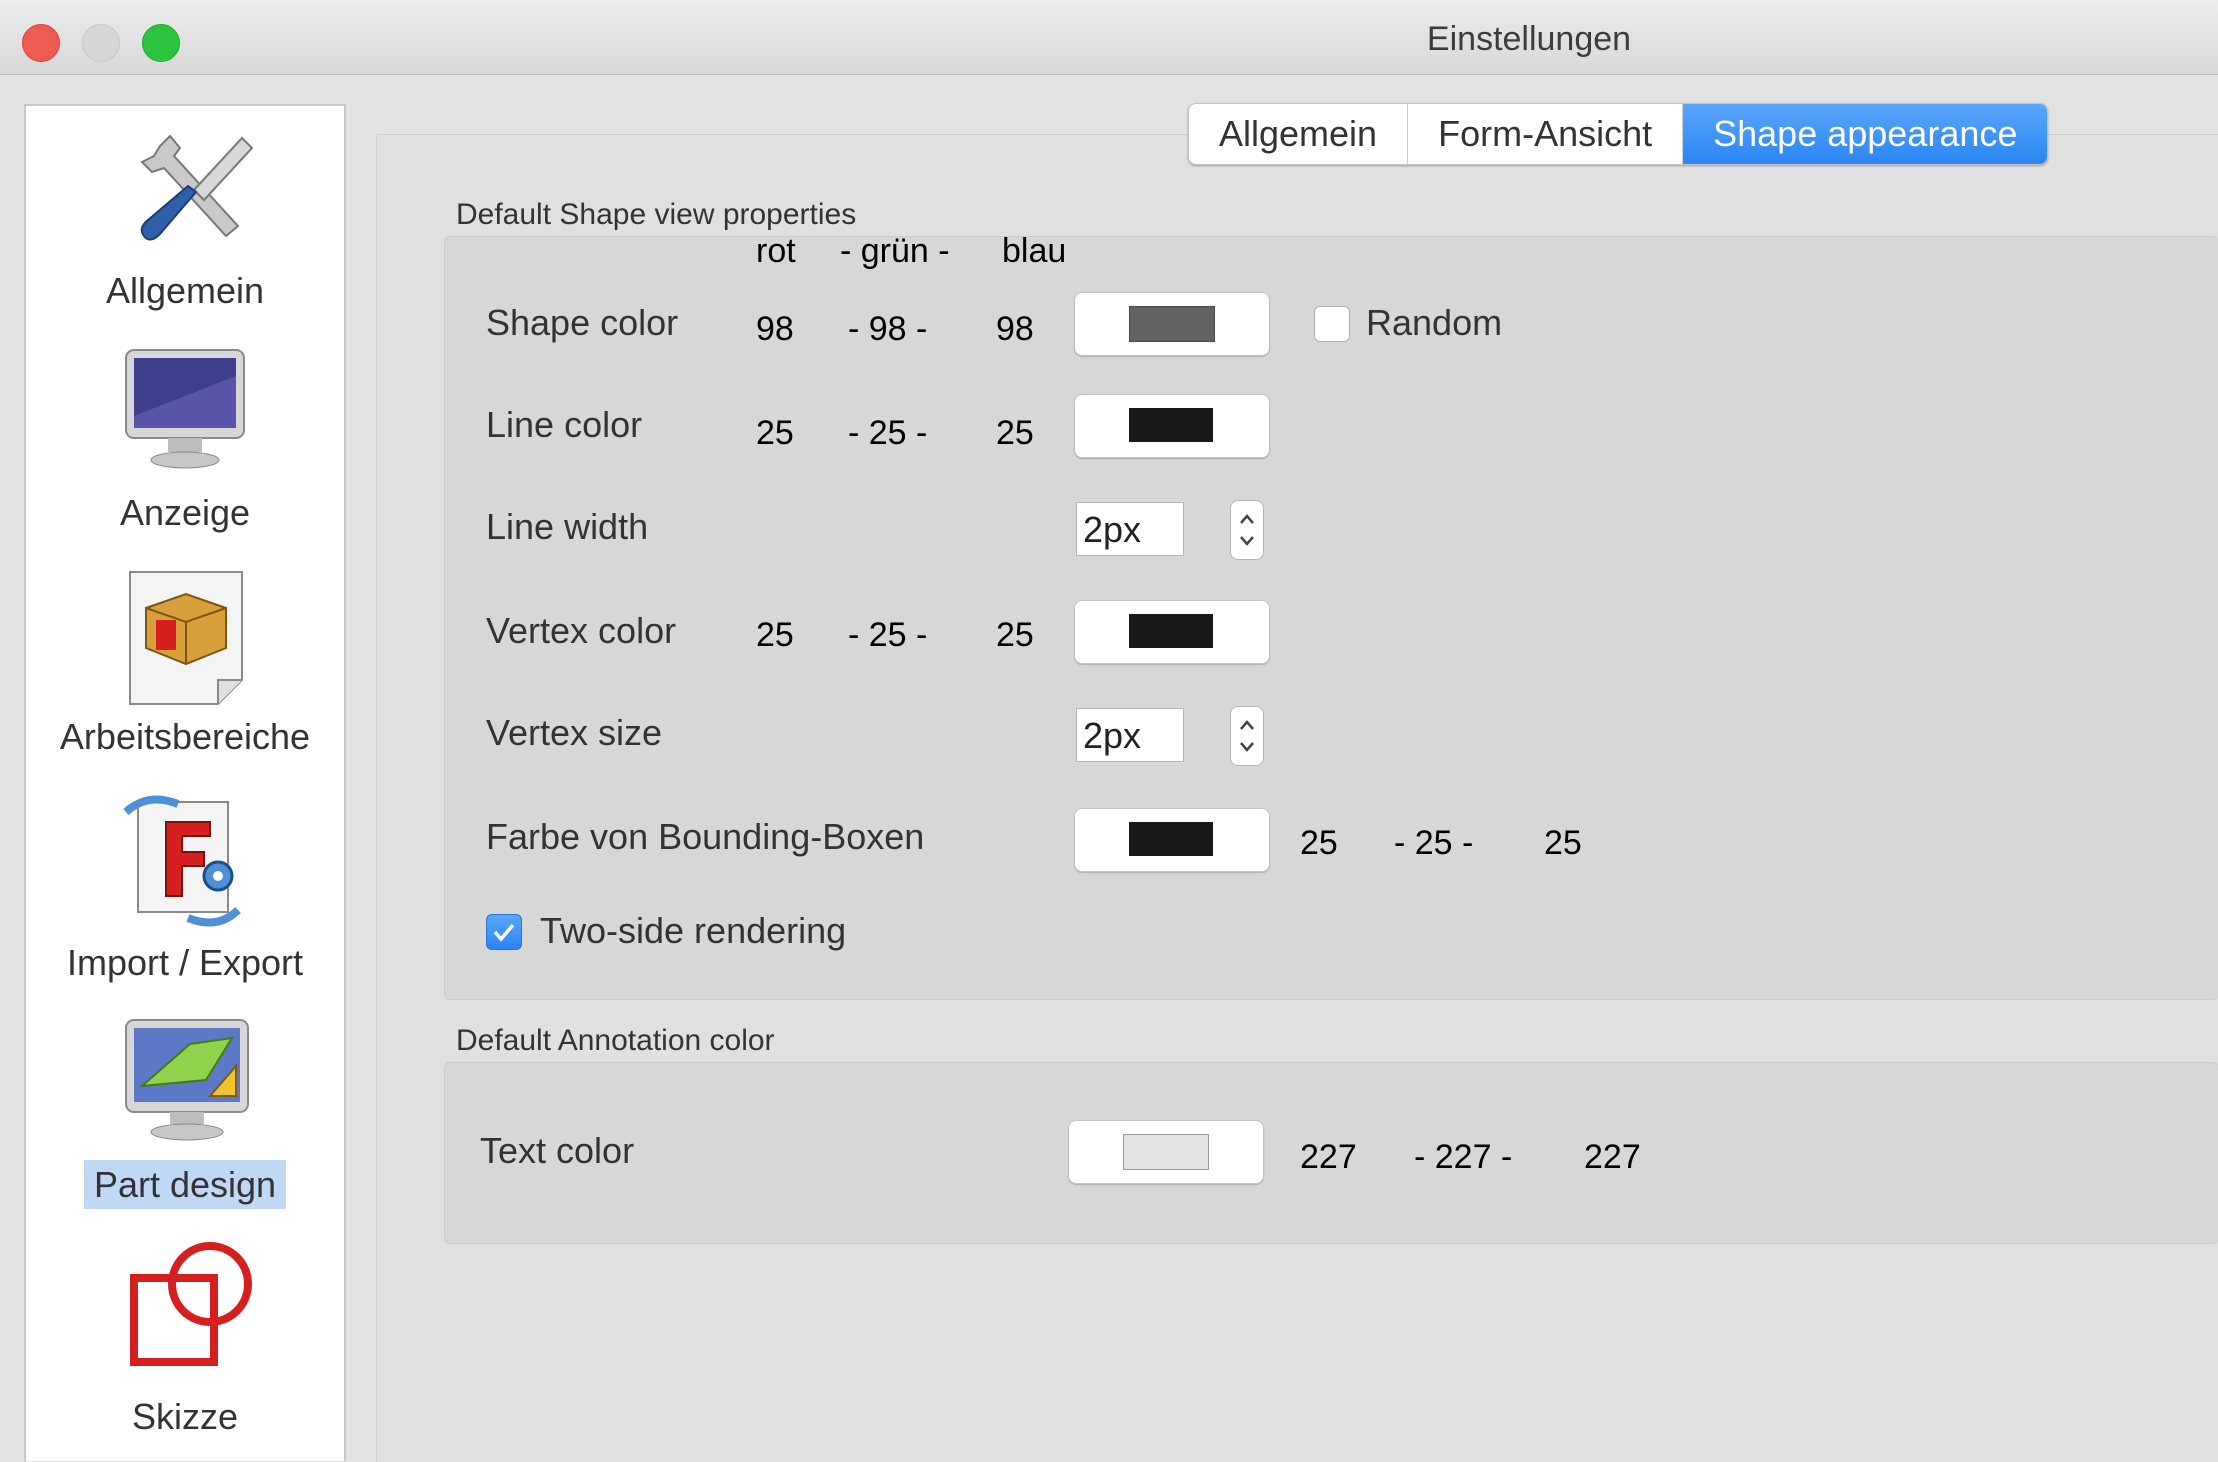  What do you see at coordinates (185, 512) in the screenshot?
I see `sidebar-item-label: Anzeige` at bounding box center [185, 512].